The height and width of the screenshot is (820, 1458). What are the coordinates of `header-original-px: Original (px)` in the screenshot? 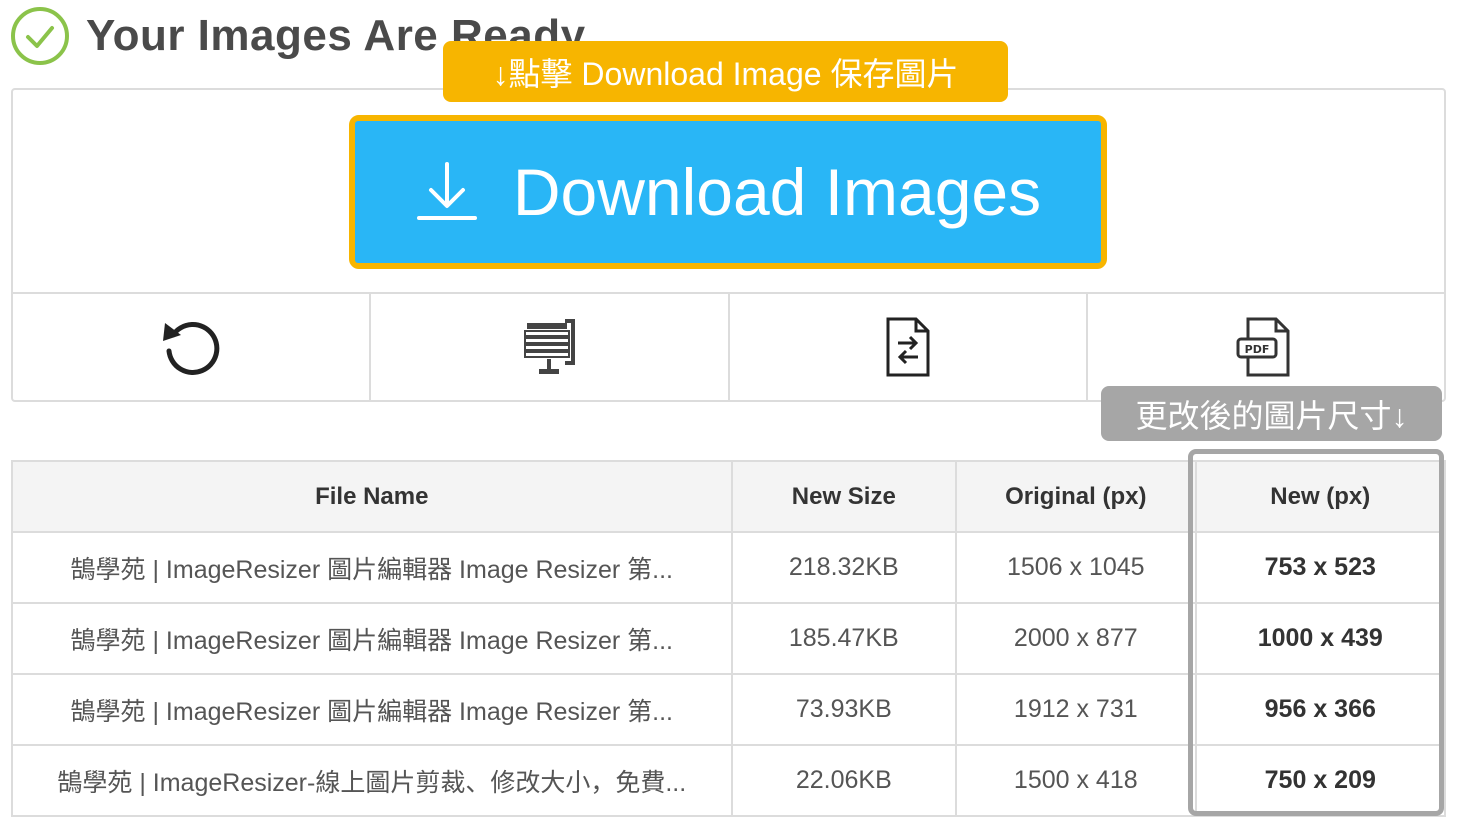 It's located at (1076, 496).